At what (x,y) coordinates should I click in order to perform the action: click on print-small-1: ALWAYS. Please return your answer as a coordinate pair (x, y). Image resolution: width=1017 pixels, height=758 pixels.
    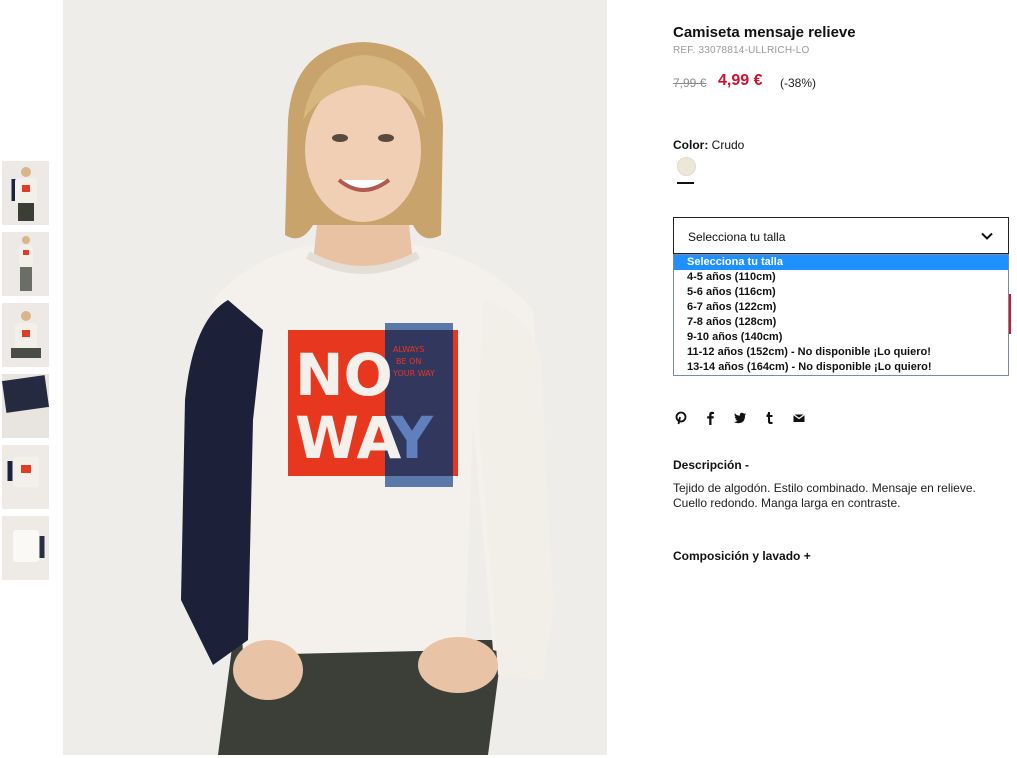
    Looking at the image, I should click on (408, 349).